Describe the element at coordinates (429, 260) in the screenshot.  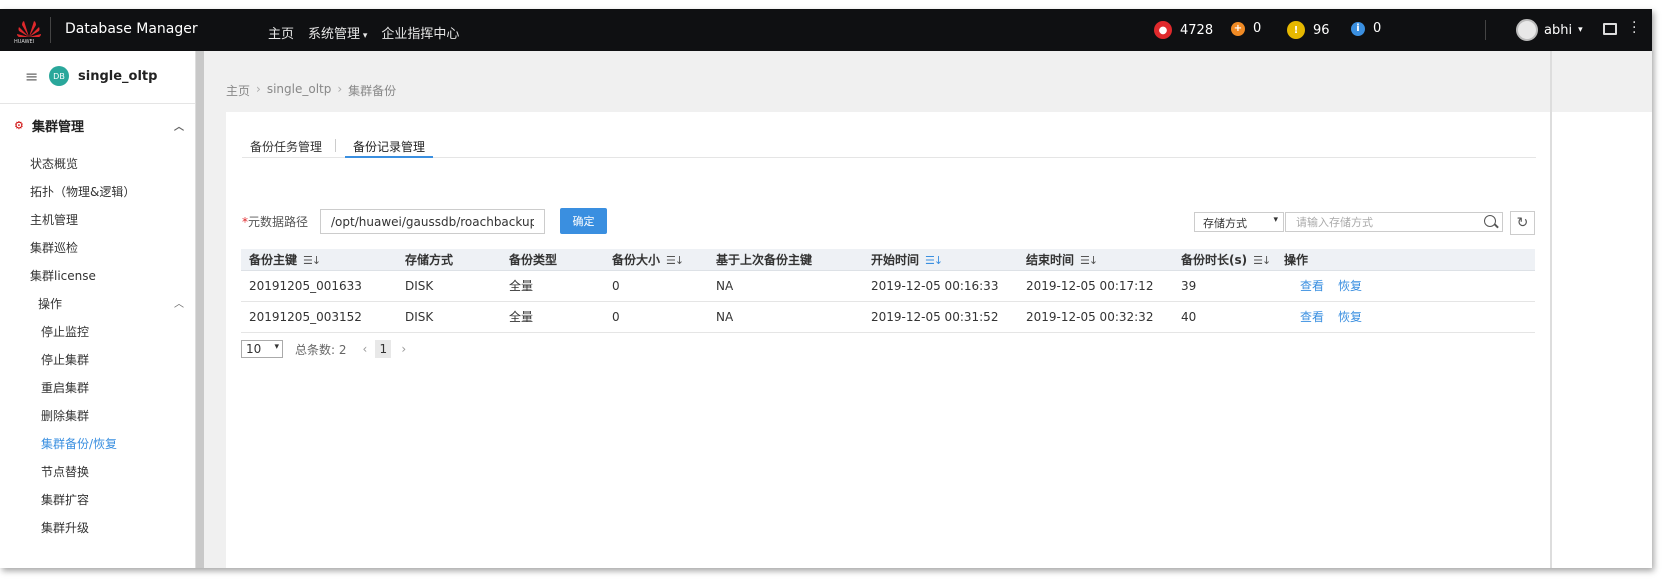
I see `column-header-storage: 存储方式` at that location.